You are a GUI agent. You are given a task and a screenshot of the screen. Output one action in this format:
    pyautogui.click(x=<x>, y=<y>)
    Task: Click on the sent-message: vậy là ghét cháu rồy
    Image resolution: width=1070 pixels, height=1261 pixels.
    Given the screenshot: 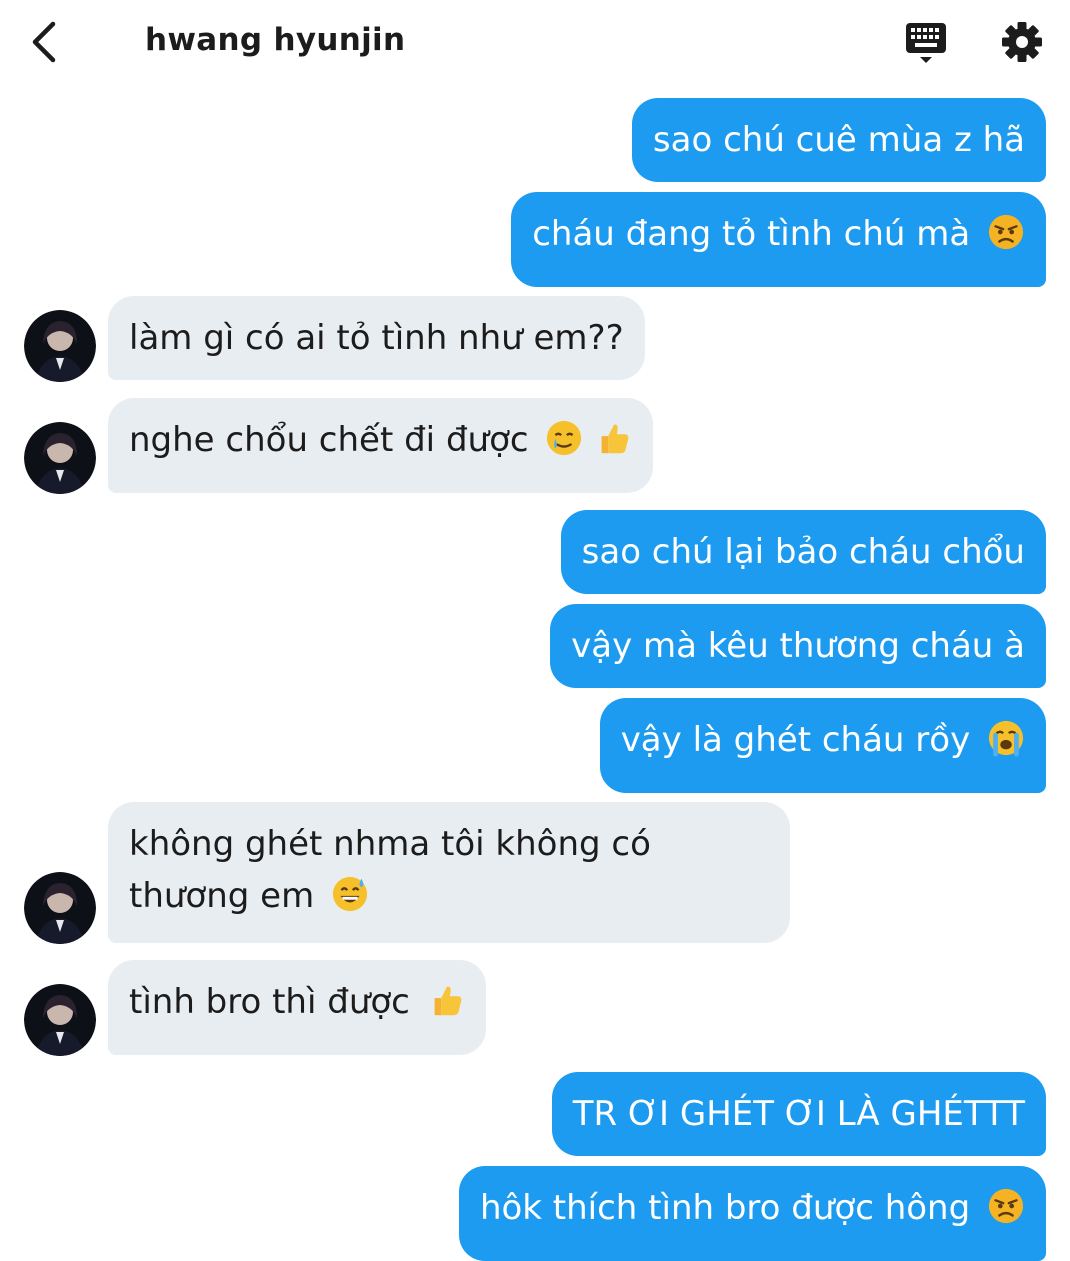 What is the action you would take?
    pyautogui.click(x=822, y=745)
    